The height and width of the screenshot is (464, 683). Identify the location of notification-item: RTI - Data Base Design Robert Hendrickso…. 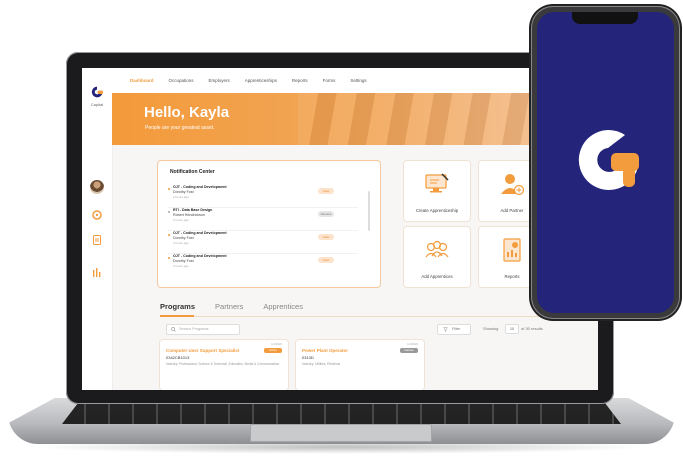
(263, 219).